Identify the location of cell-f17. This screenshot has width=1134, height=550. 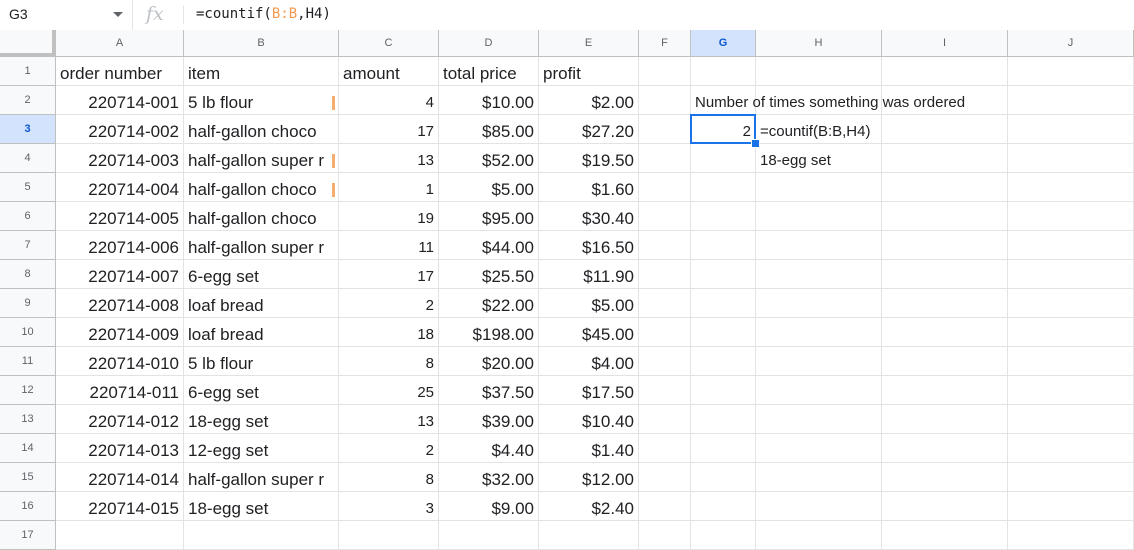
(665, 535).